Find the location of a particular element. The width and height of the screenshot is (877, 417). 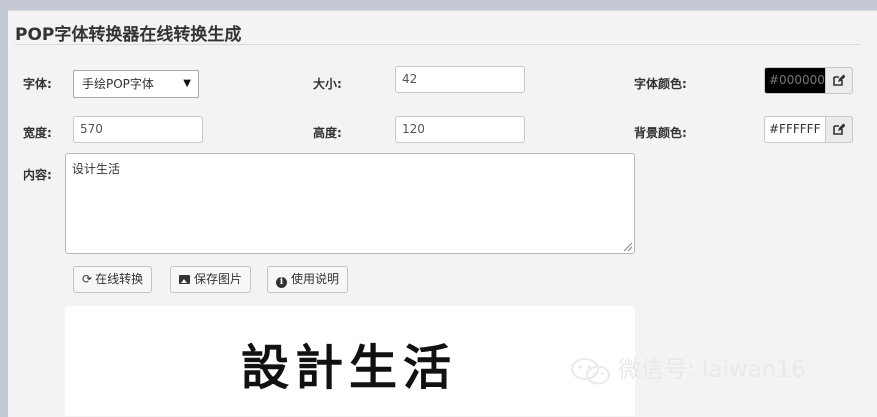

size-label: 大小: is located at coordinates (327, 84).